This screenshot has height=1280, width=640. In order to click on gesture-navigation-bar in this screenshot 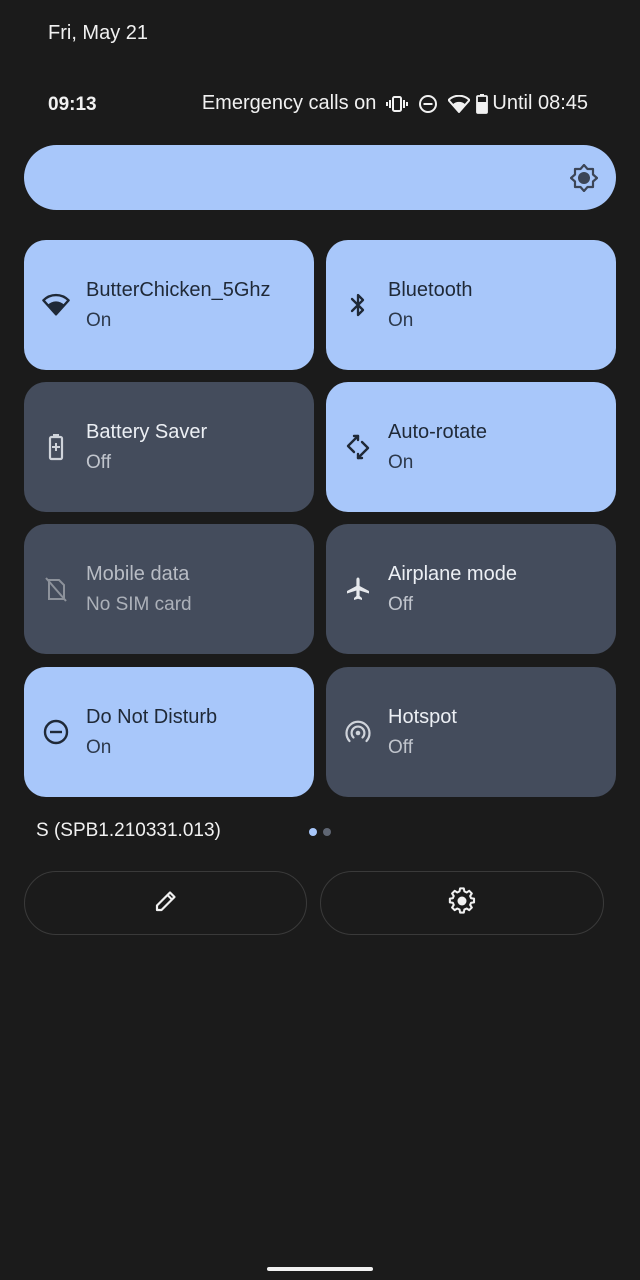, I will do `click(320, 1269)`.